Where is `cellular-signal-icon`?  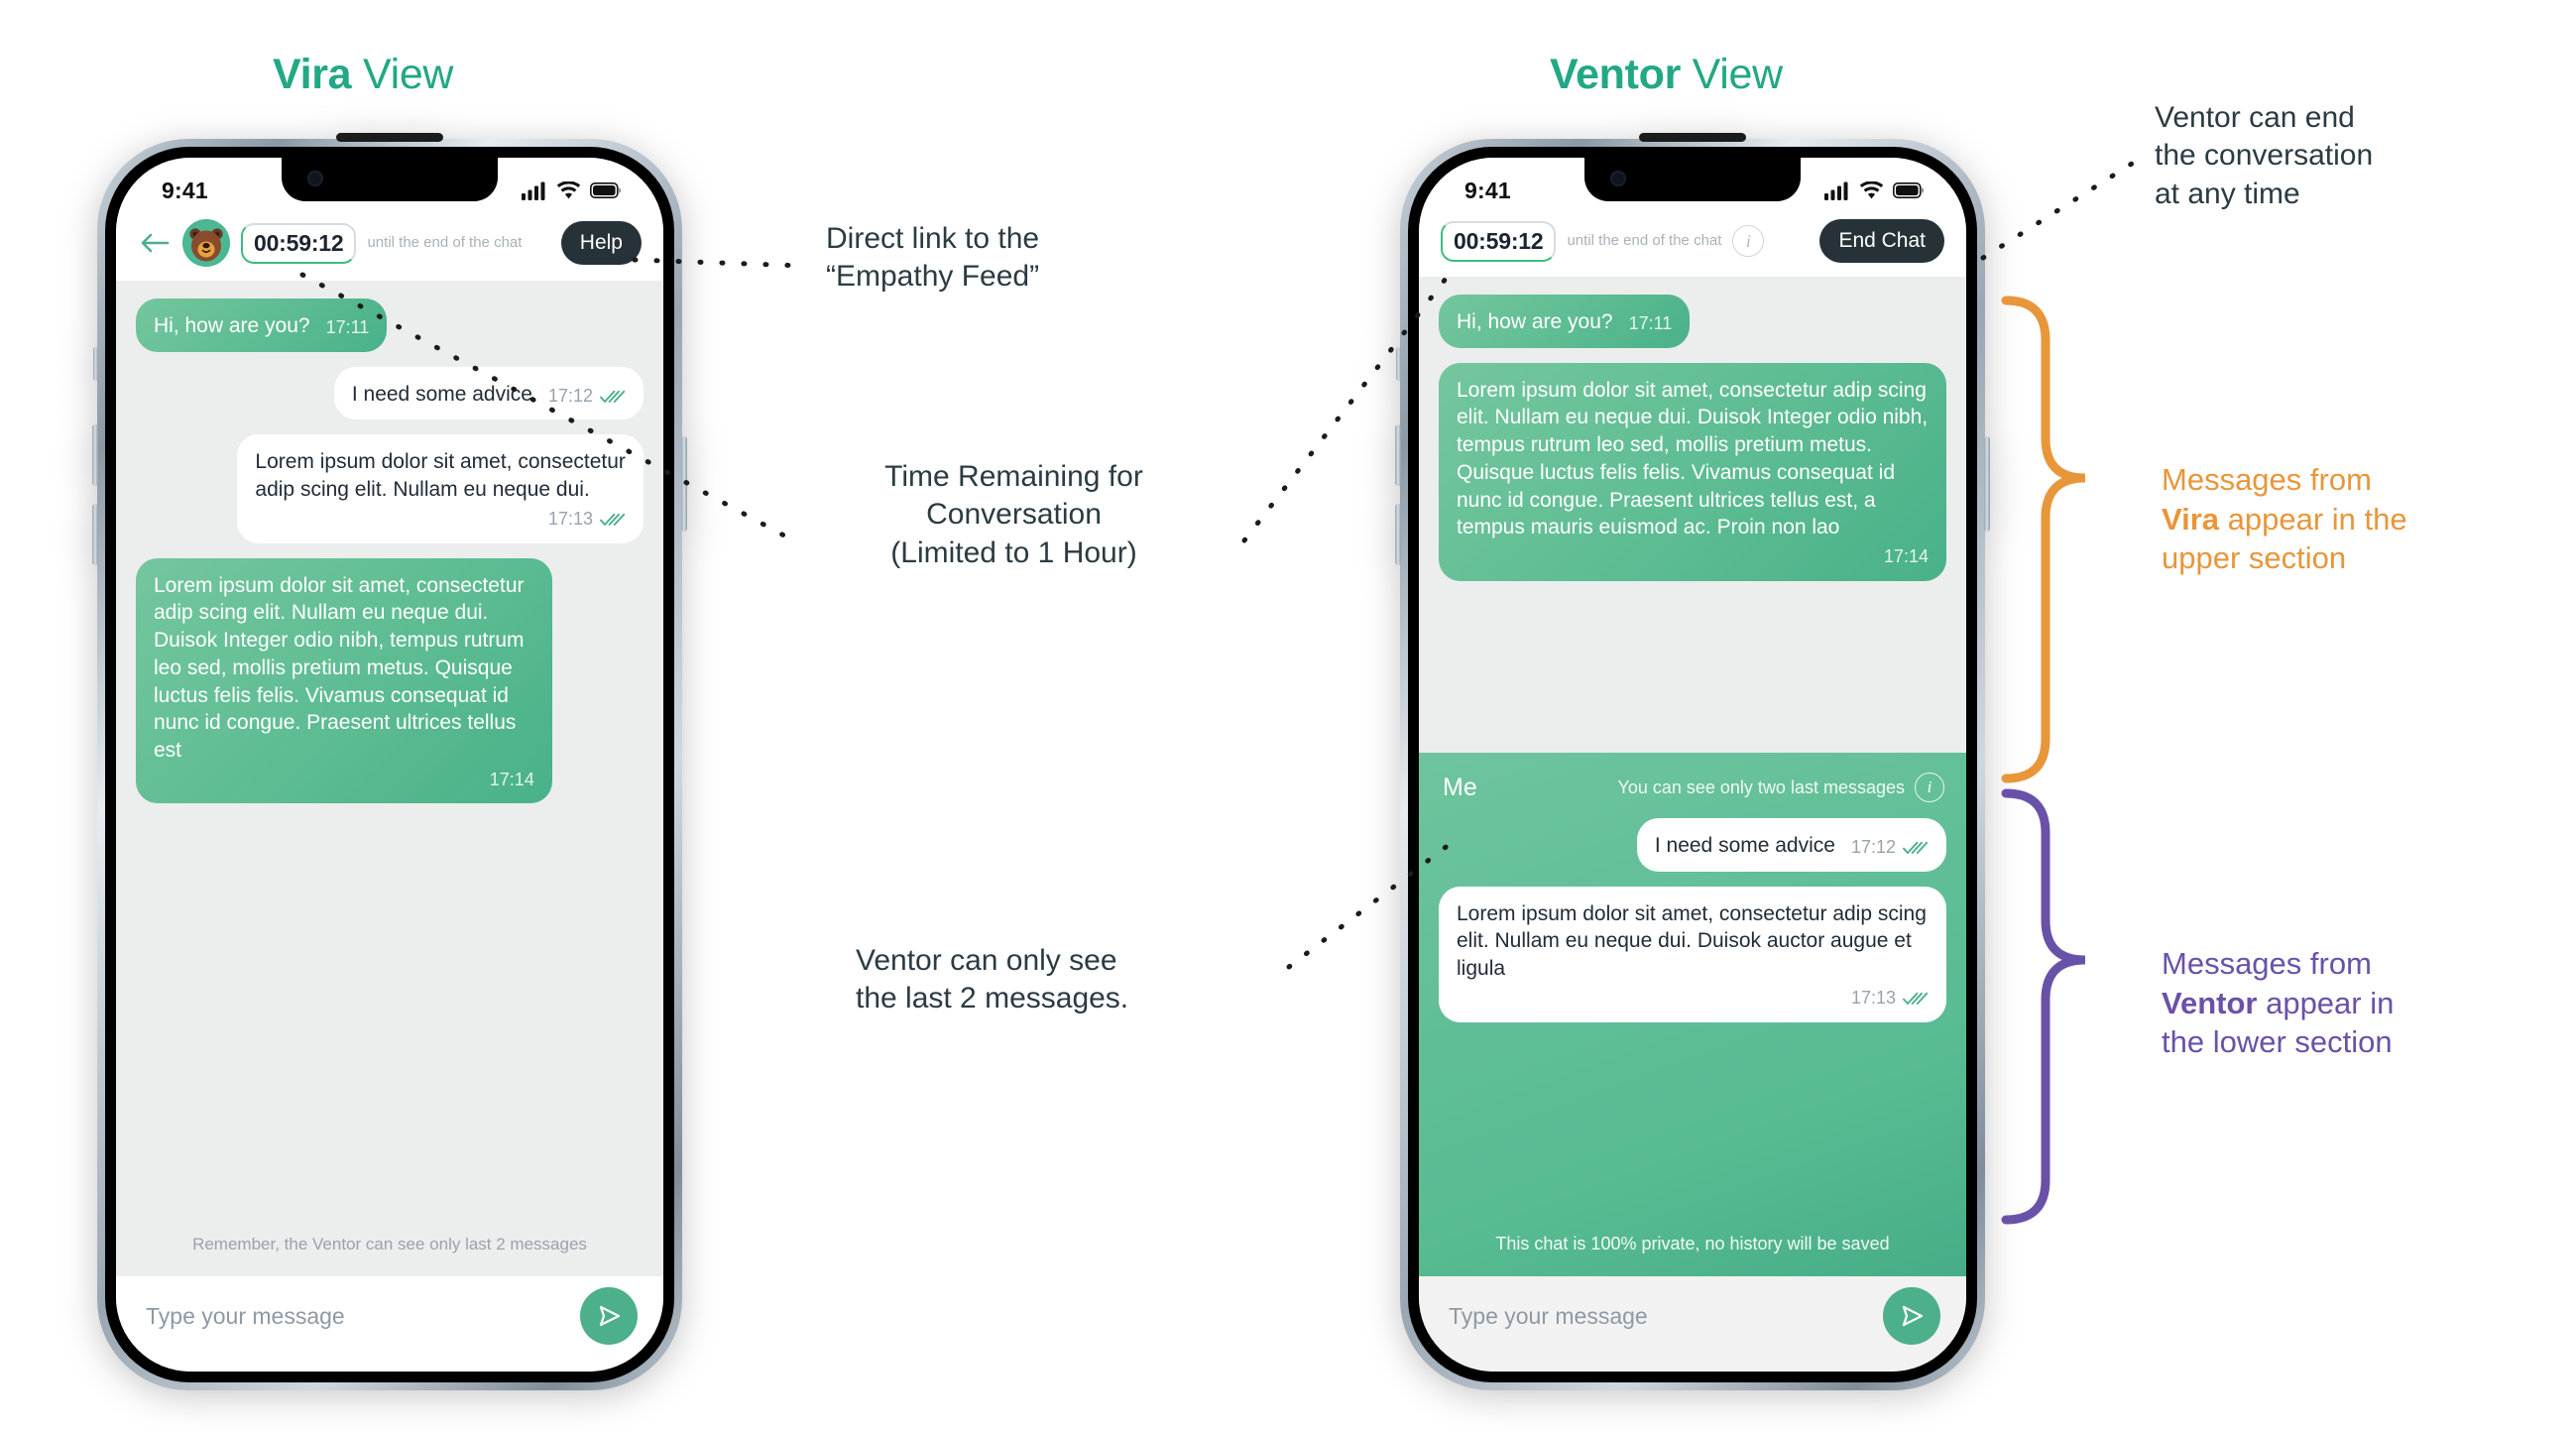
cellular-signal-icon is located at coordinates (533, 191).